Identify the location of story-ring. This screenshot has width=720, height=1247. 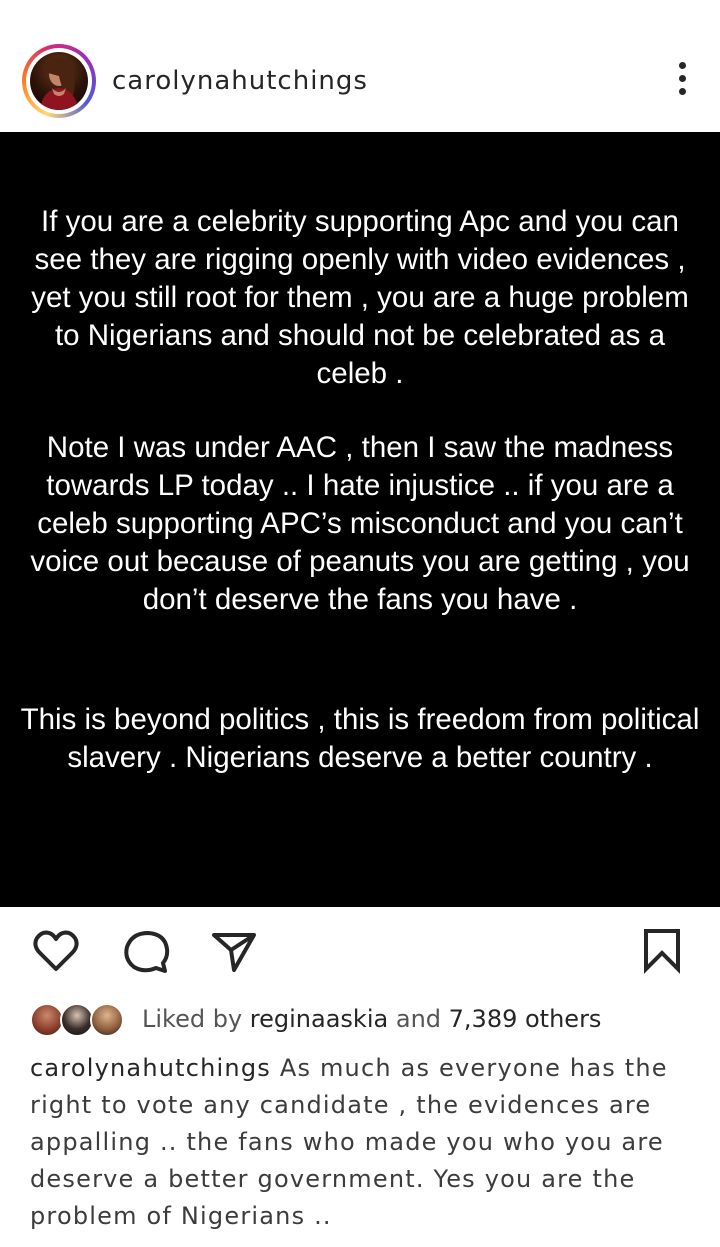
(59, 81).